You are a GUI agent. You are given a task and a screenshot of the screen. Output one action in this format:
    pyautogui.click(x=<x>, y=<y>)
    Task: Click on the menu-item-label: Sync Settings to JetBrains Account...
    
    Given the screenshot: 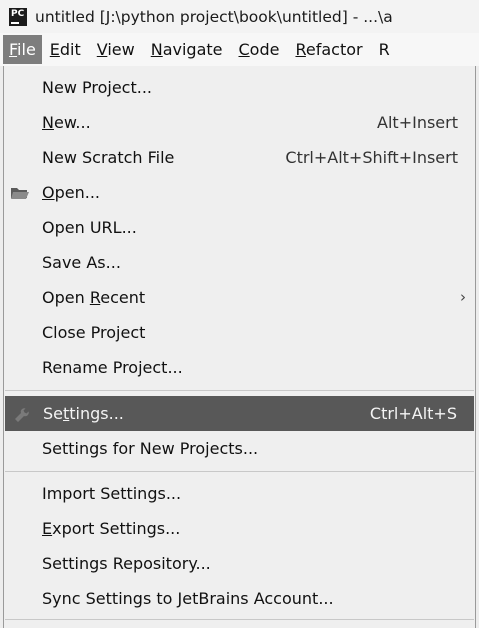 What is the action you would take?
    pyautogui.click(x=188, y=598)
    